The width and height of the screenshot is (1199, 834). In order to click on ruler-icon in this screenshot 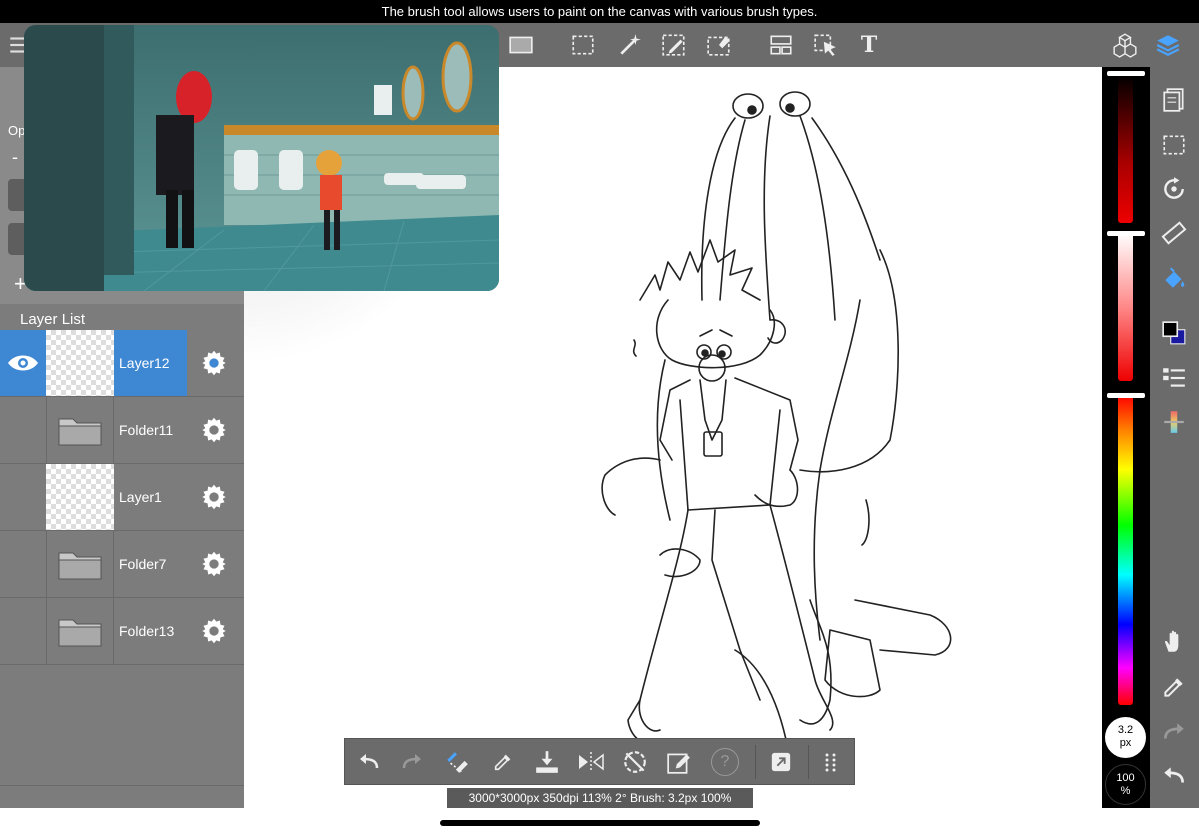, I will do `click(1174, 233)`.